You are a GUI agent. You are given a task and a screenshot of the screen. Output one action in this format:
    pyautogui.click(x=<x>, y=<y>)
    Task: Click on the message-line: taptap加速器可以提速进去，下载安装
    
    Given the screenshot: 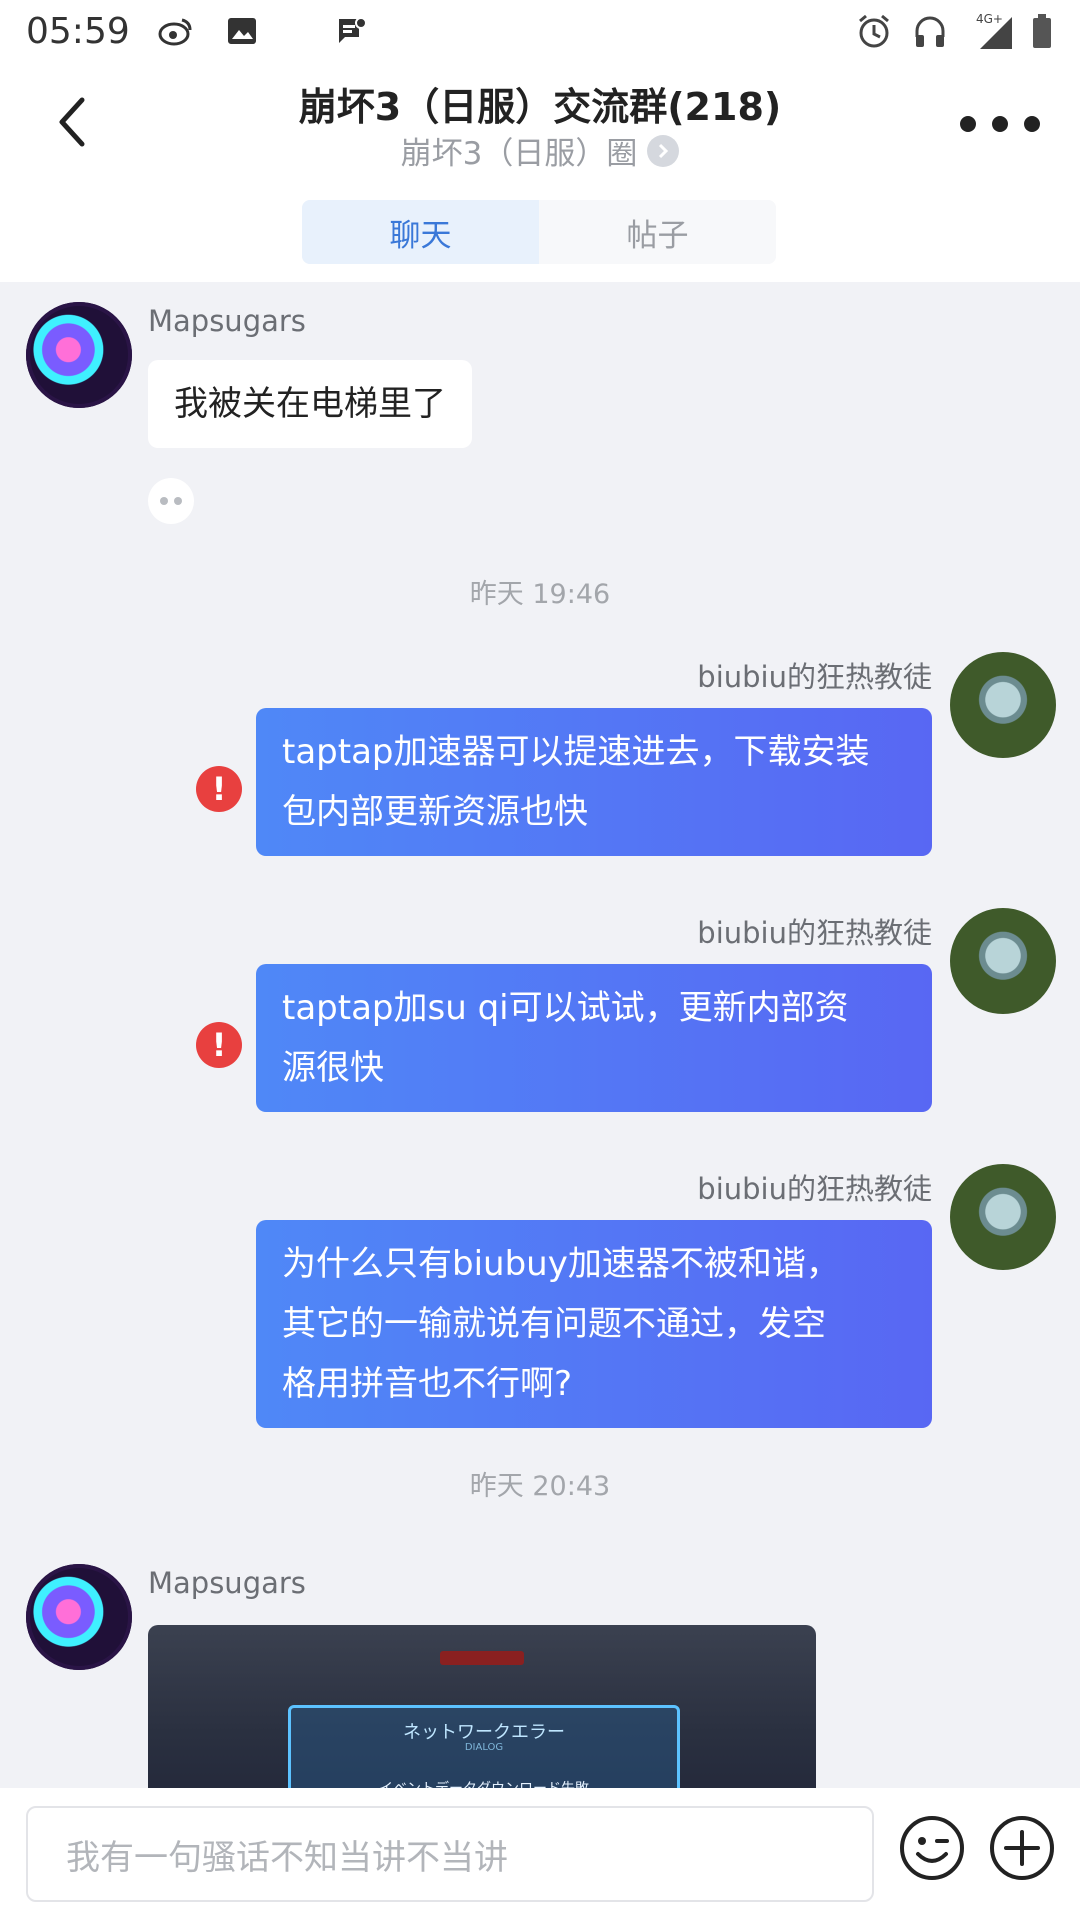 What is the action you would take?
    pyautogui.click(x=576, y=752)
    